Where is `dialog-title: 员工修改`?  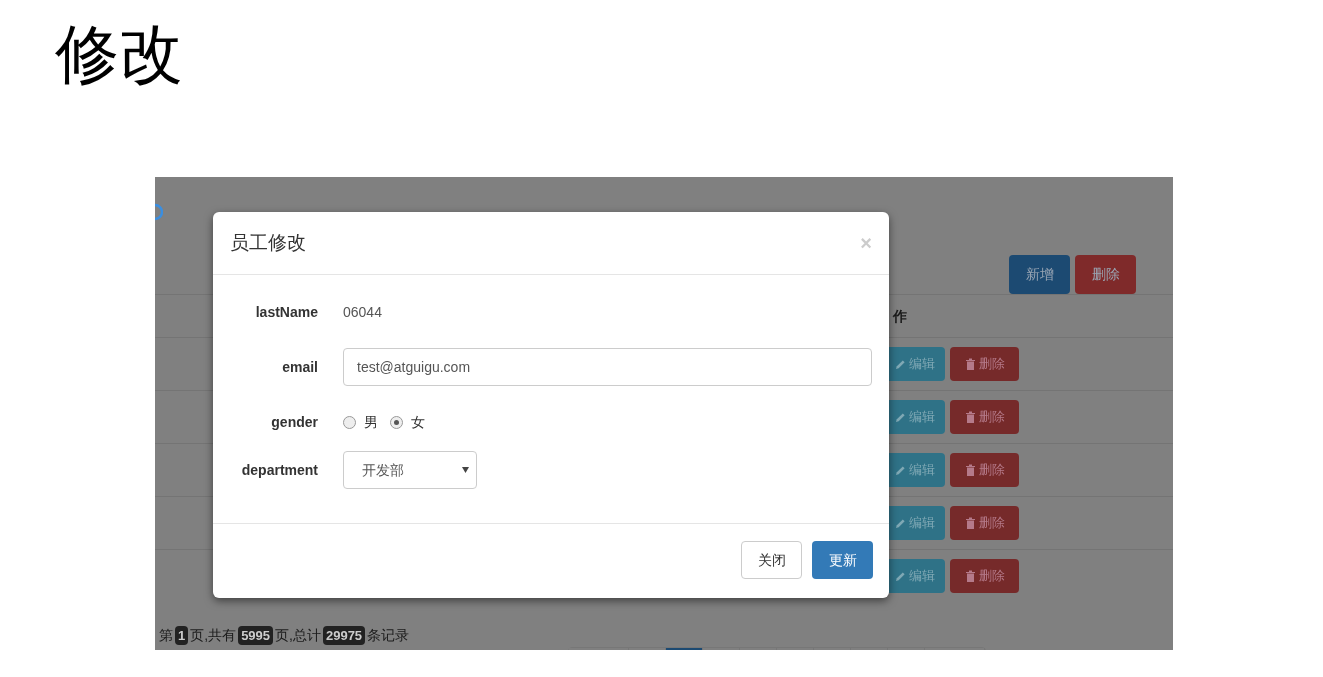 dialog-title: 员工修改 is located at coordinates (268, 242).